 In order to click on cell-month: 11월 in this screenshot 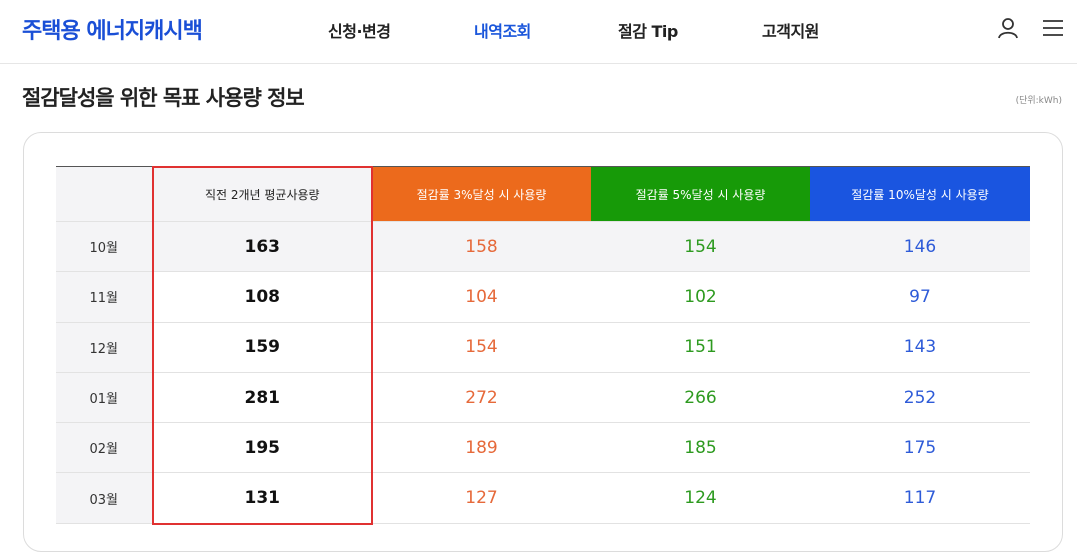, I will do `click(104, 297)`.